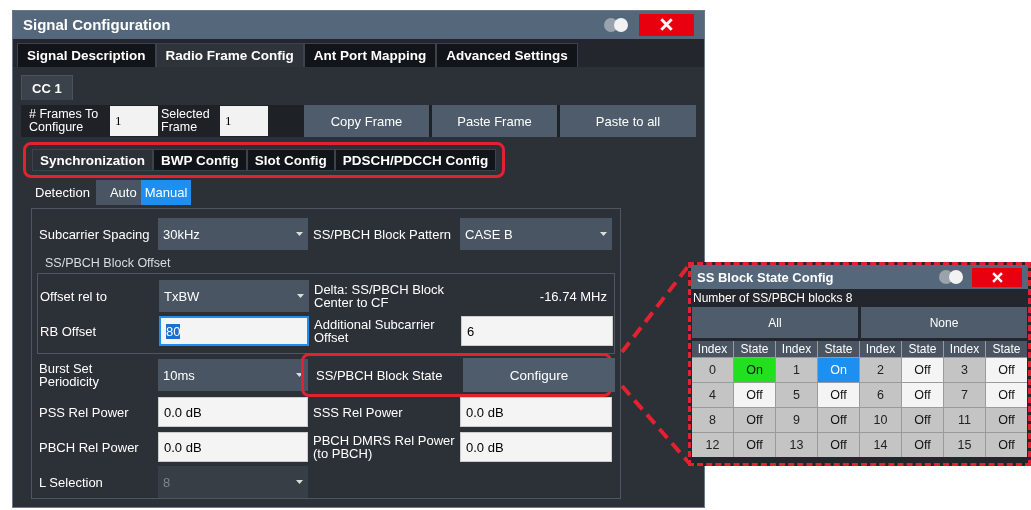 This screenshot has height=510, width=1031. Describe the element at coordinates (92, 160) in the screenshot. I see `sub-tab: Synchronization` at that location.